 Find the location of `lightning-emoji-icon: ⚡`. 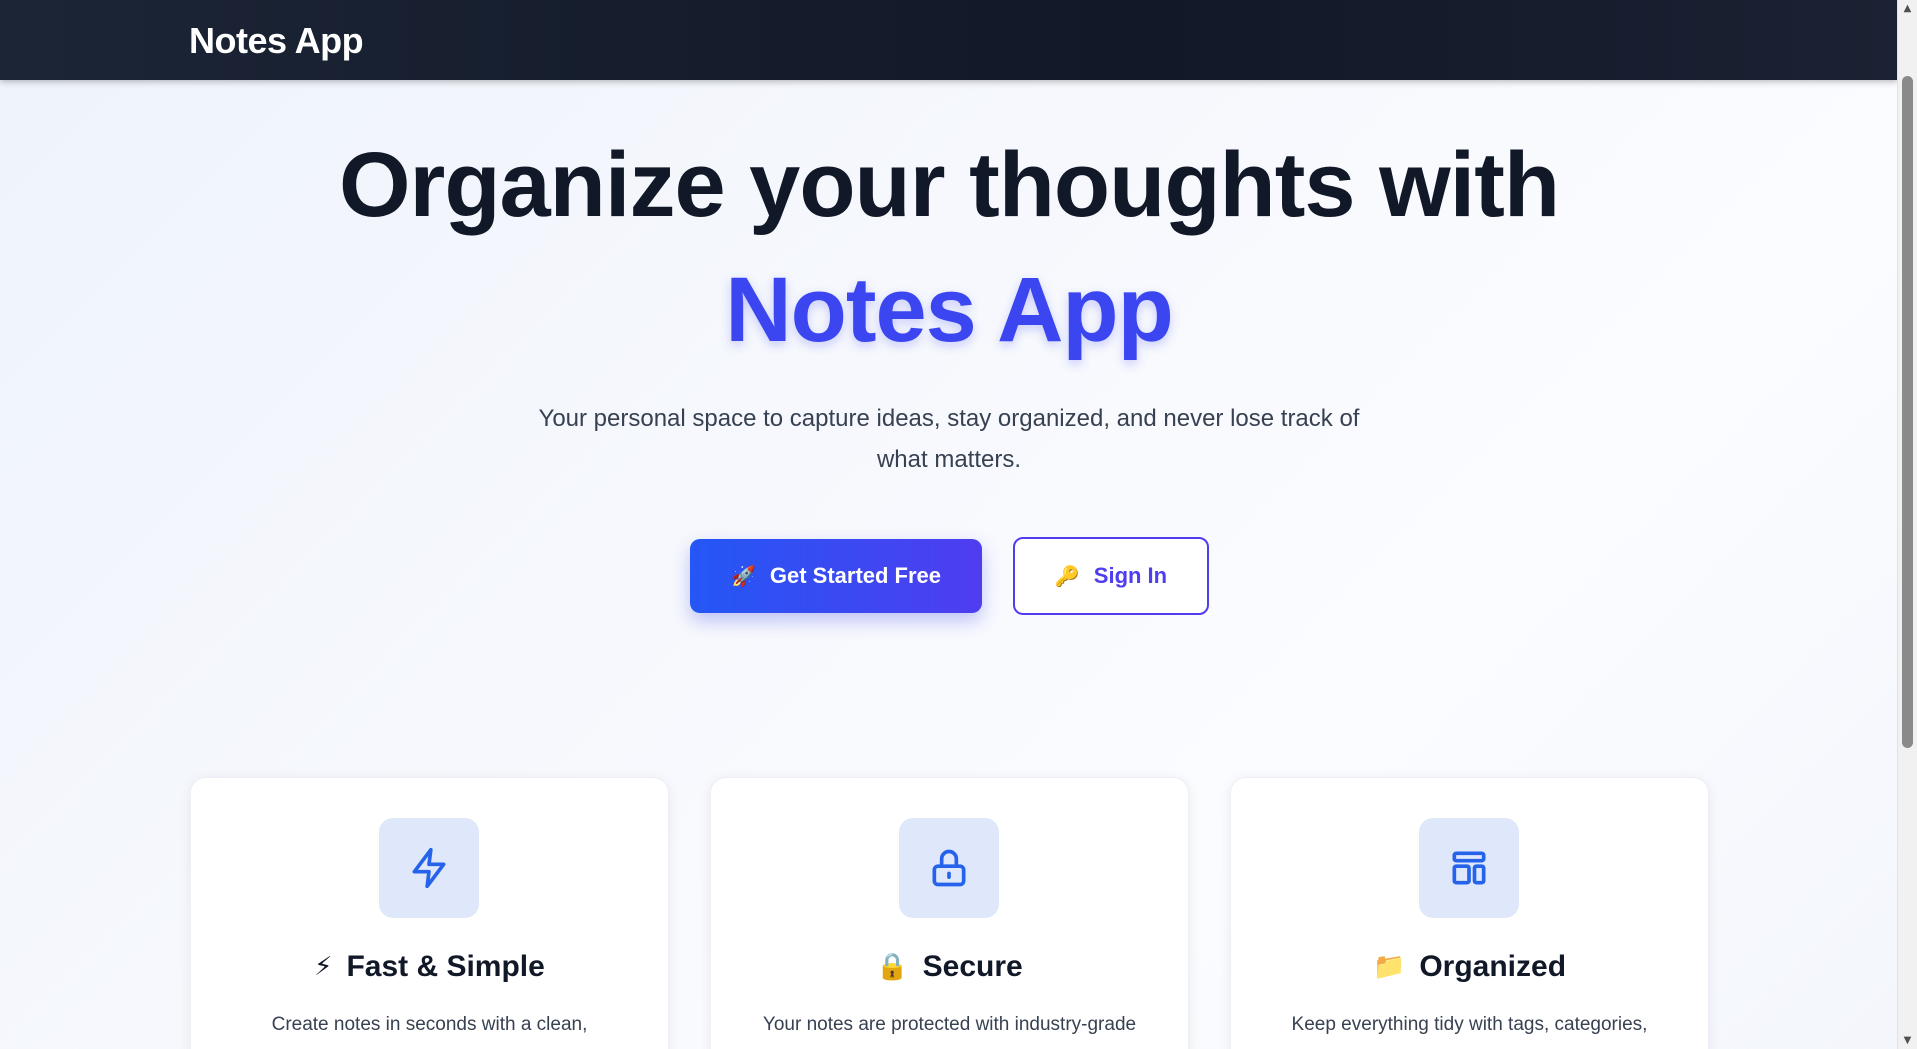

lightning-emoji-icon: ⚡ is located at coordinates (323, 967).